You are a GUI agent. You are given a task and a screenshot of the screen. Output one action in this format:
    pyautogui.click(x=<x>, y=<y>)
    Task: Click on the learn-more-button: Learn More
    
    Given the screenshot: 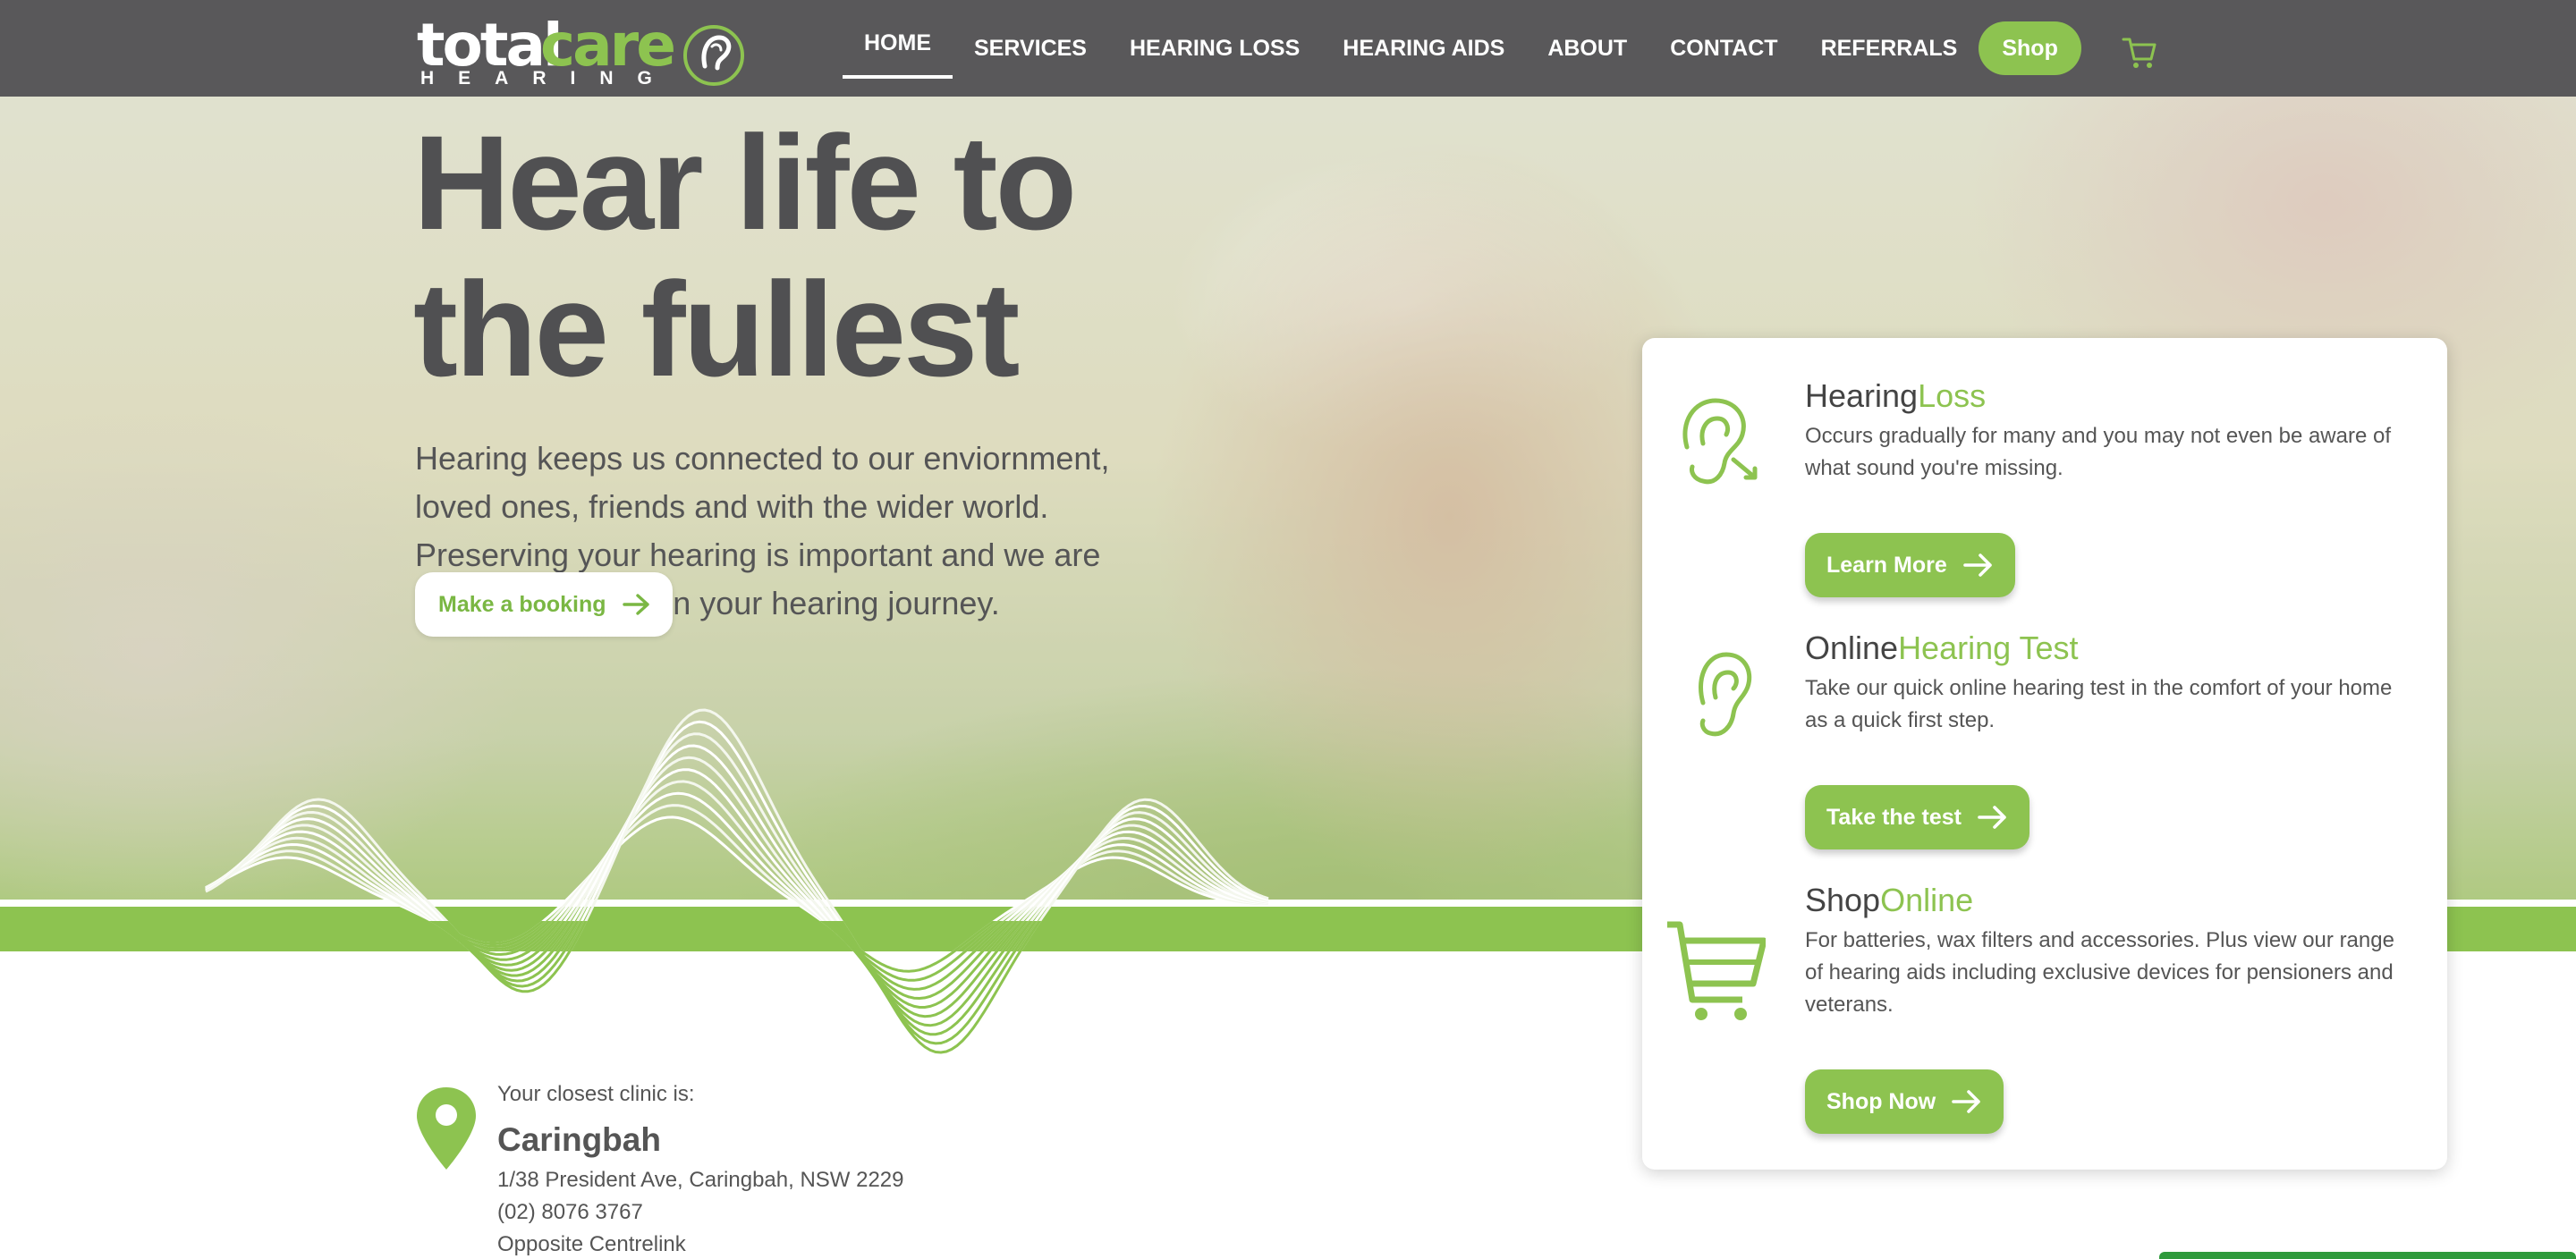 What is the action you would take?
    pyautogui.click(x=1910, y=565)
    